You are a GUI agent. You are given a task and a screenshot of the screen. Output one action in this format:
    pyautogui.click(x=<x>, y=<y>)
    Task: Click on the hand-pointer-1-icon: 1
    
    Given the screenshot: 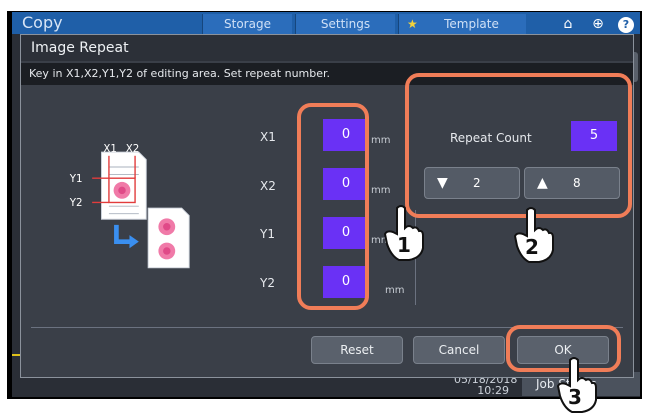 What is the action you would take?
    pyautogui.click(x=403, y=233)
    